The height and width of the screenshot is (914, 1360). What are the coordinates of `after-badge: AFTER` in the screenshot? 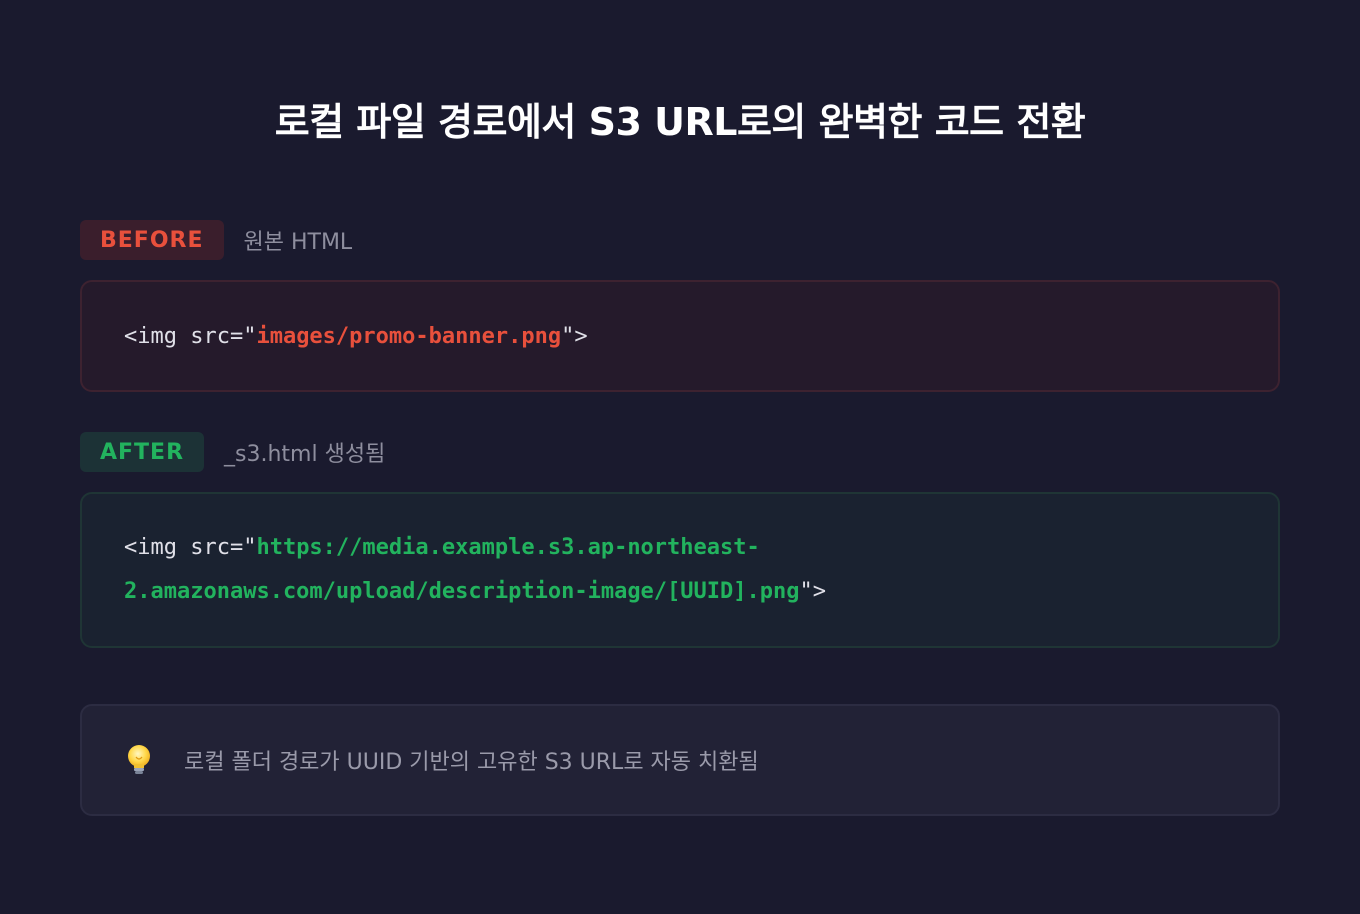 It's located at (142, 452).